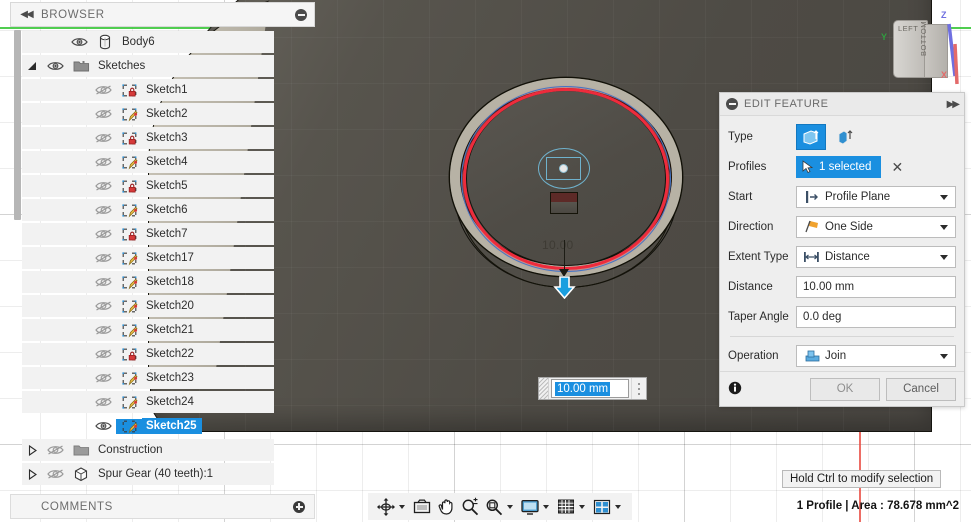  Describe the element at coordinates (148, 138) in the screenshot. I see `tree-item-sketch3: Sketch3` at that location.